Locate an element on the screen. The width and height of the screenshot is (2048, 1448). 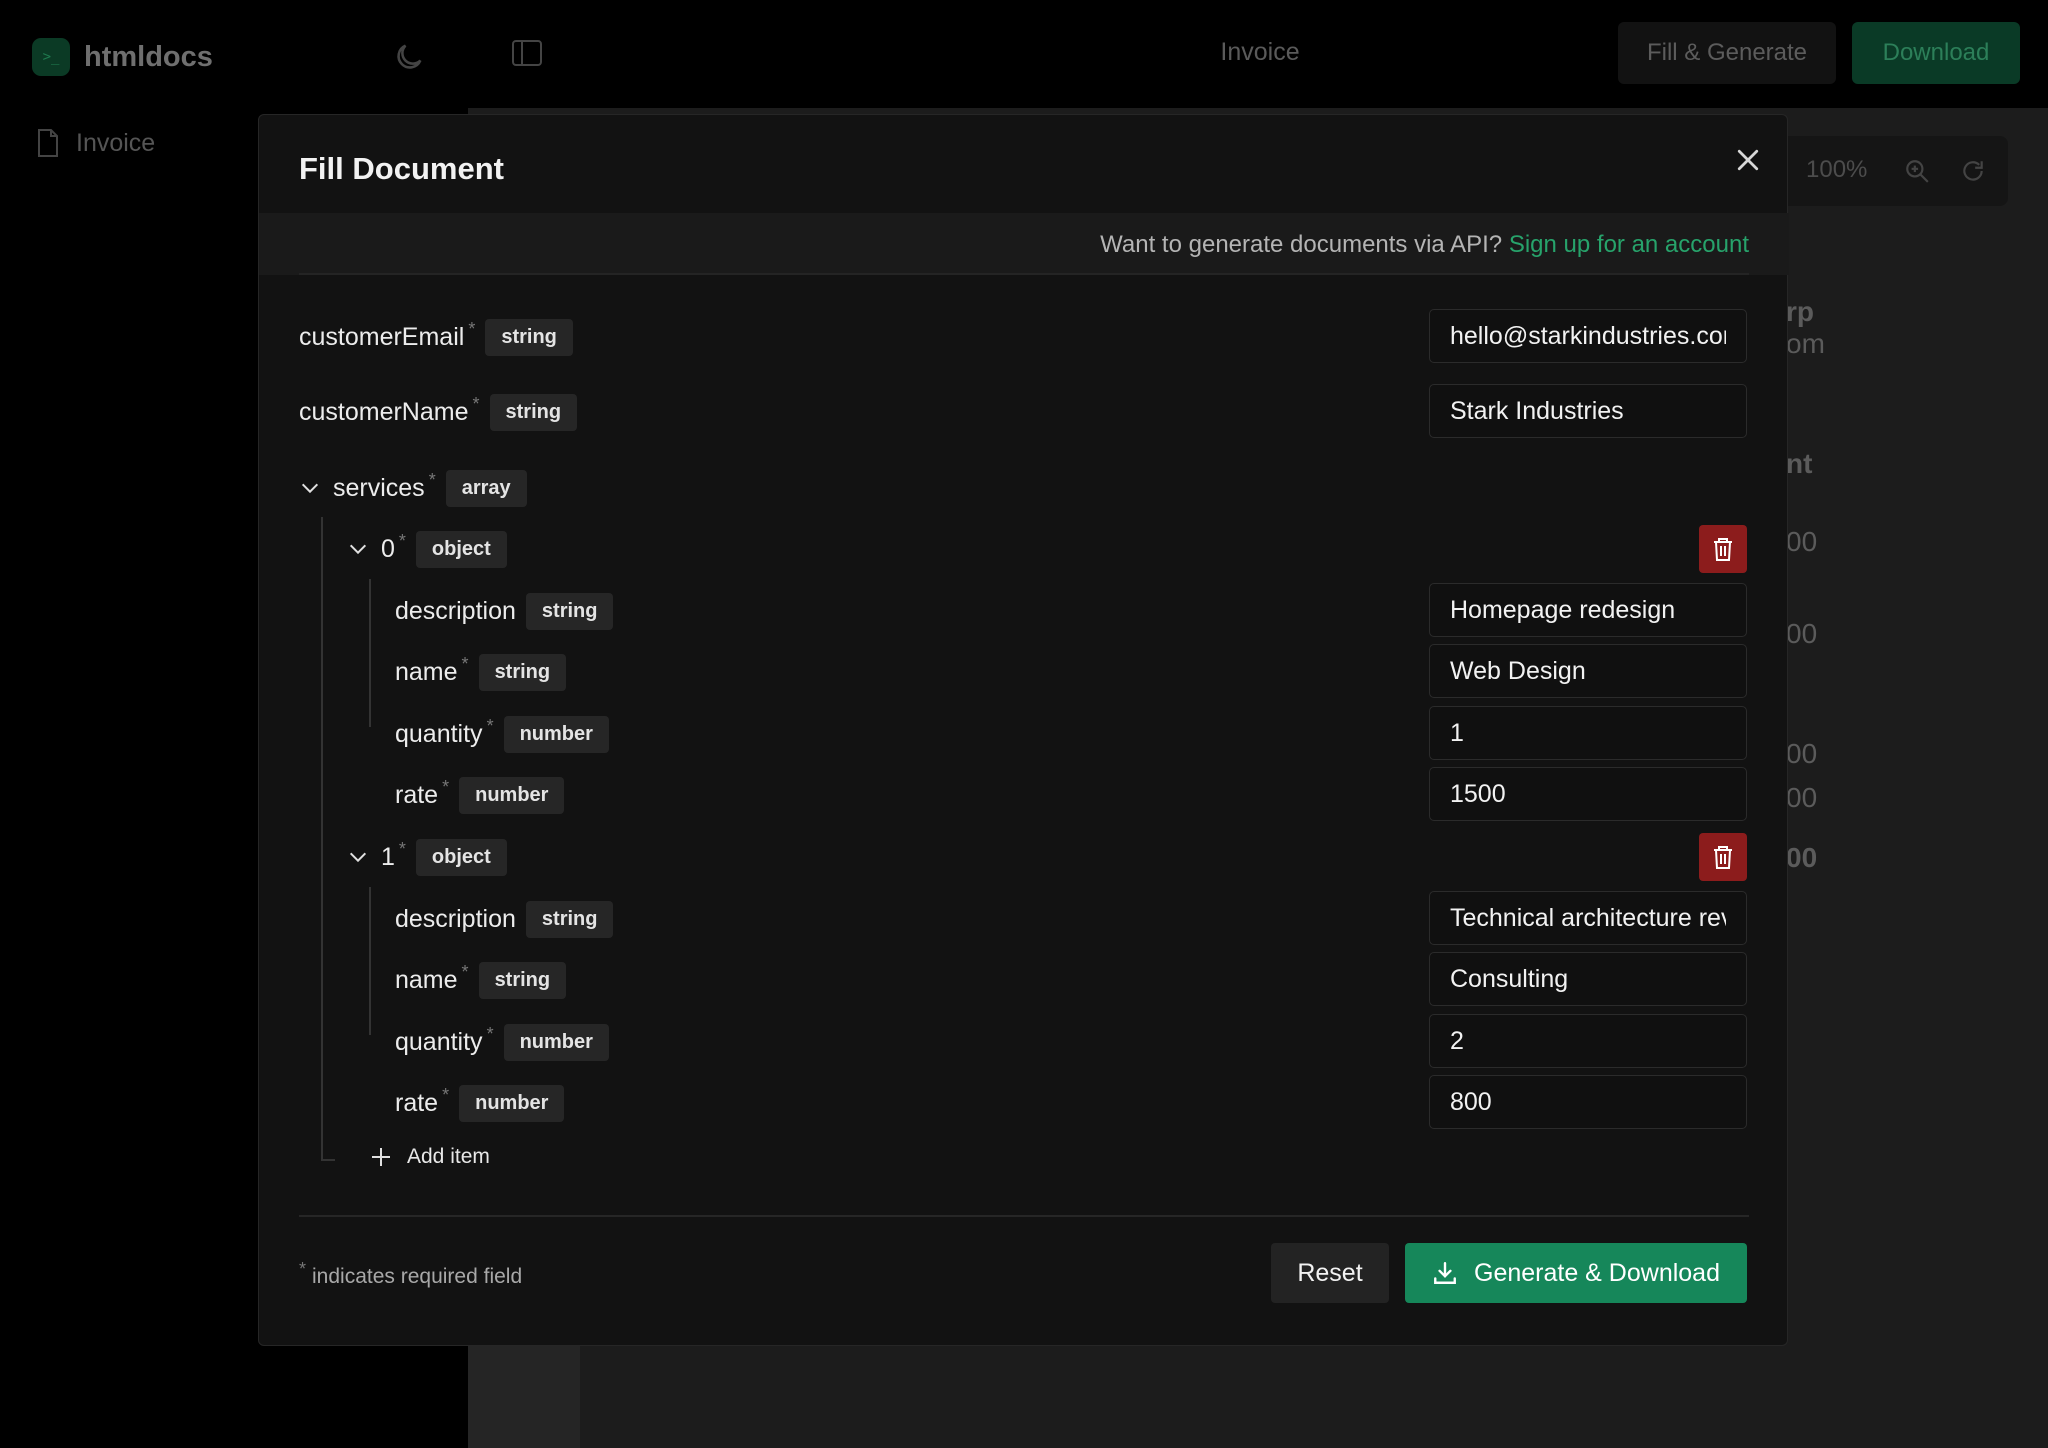
add-item-button: Add item is located at coordinates (429, 1157).